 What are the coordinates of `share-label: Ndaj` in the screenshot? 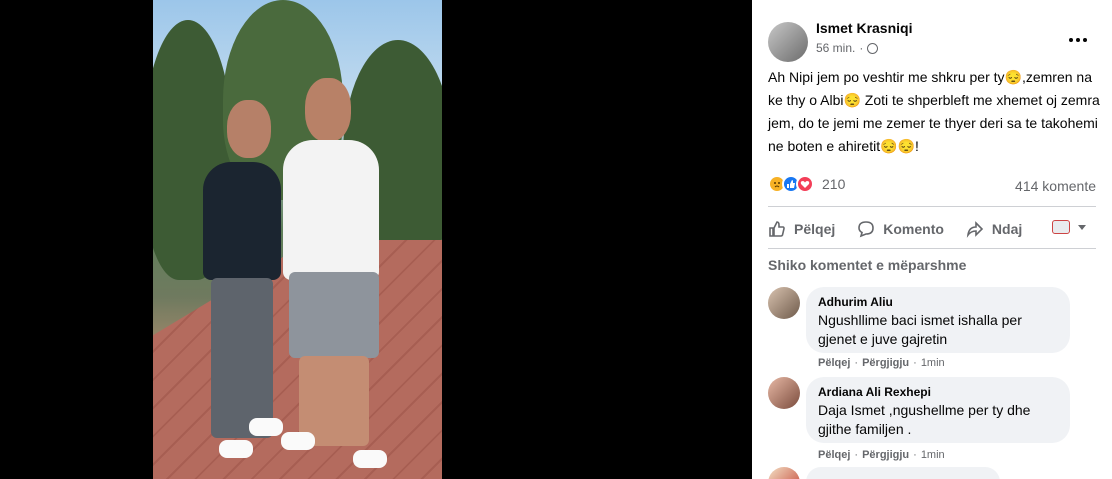 It's located at (1007, 229).